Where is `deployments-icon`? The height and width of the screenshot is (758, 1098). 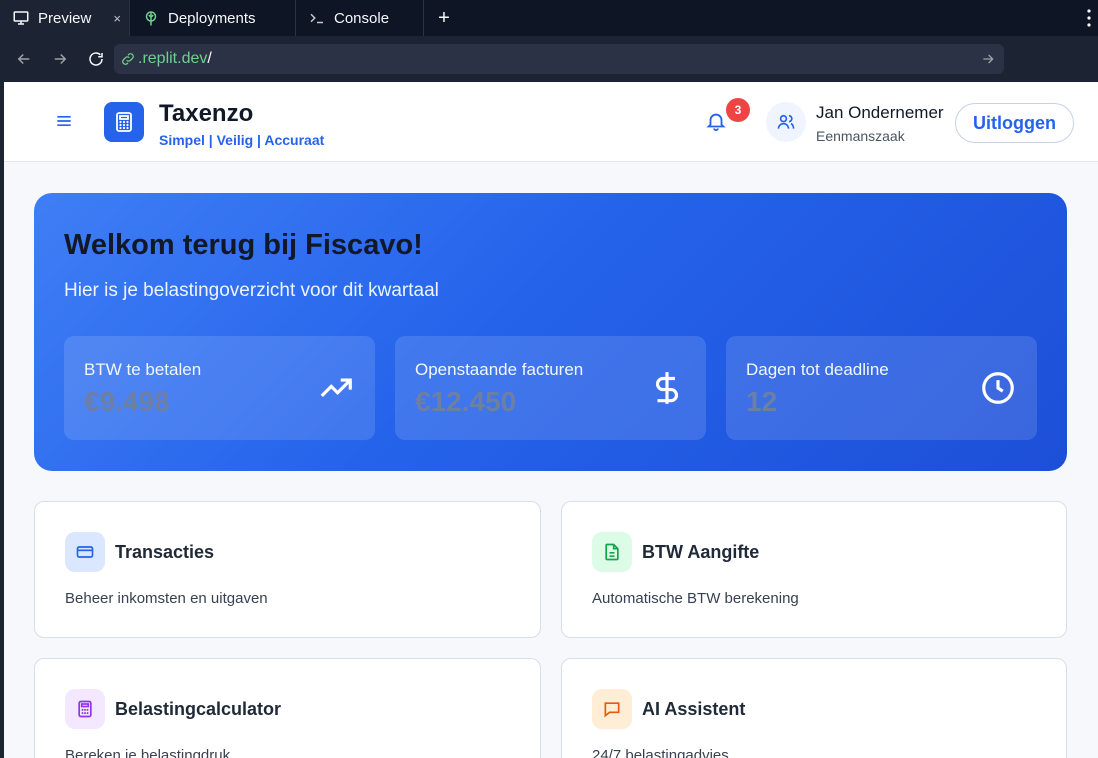 deployments-icon is located at coordinates (151, 18).